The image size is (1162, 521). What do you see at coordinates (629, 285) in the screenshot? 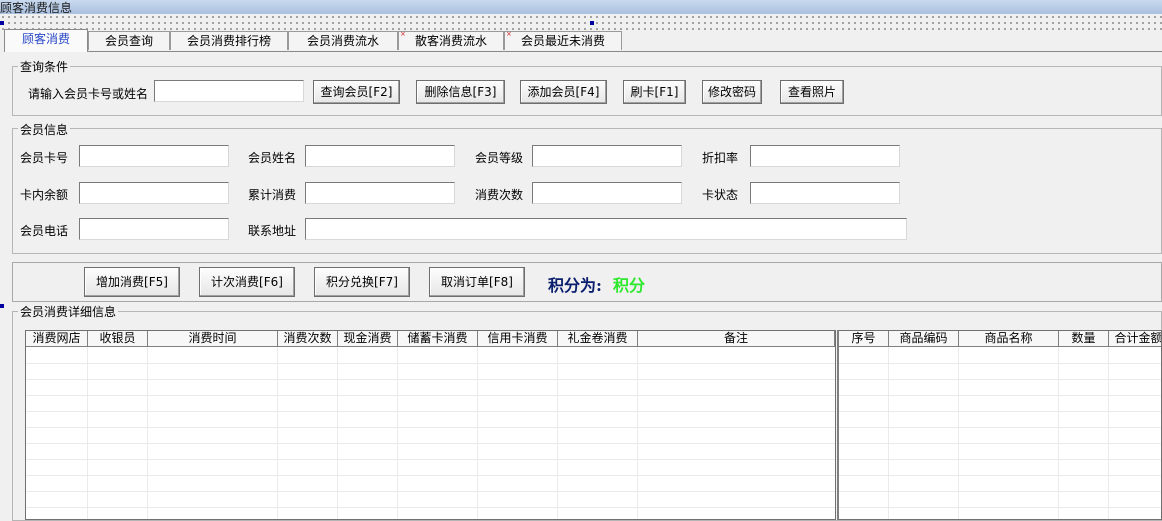
I see `points-value: 积分` at bounding box center [629, 285].